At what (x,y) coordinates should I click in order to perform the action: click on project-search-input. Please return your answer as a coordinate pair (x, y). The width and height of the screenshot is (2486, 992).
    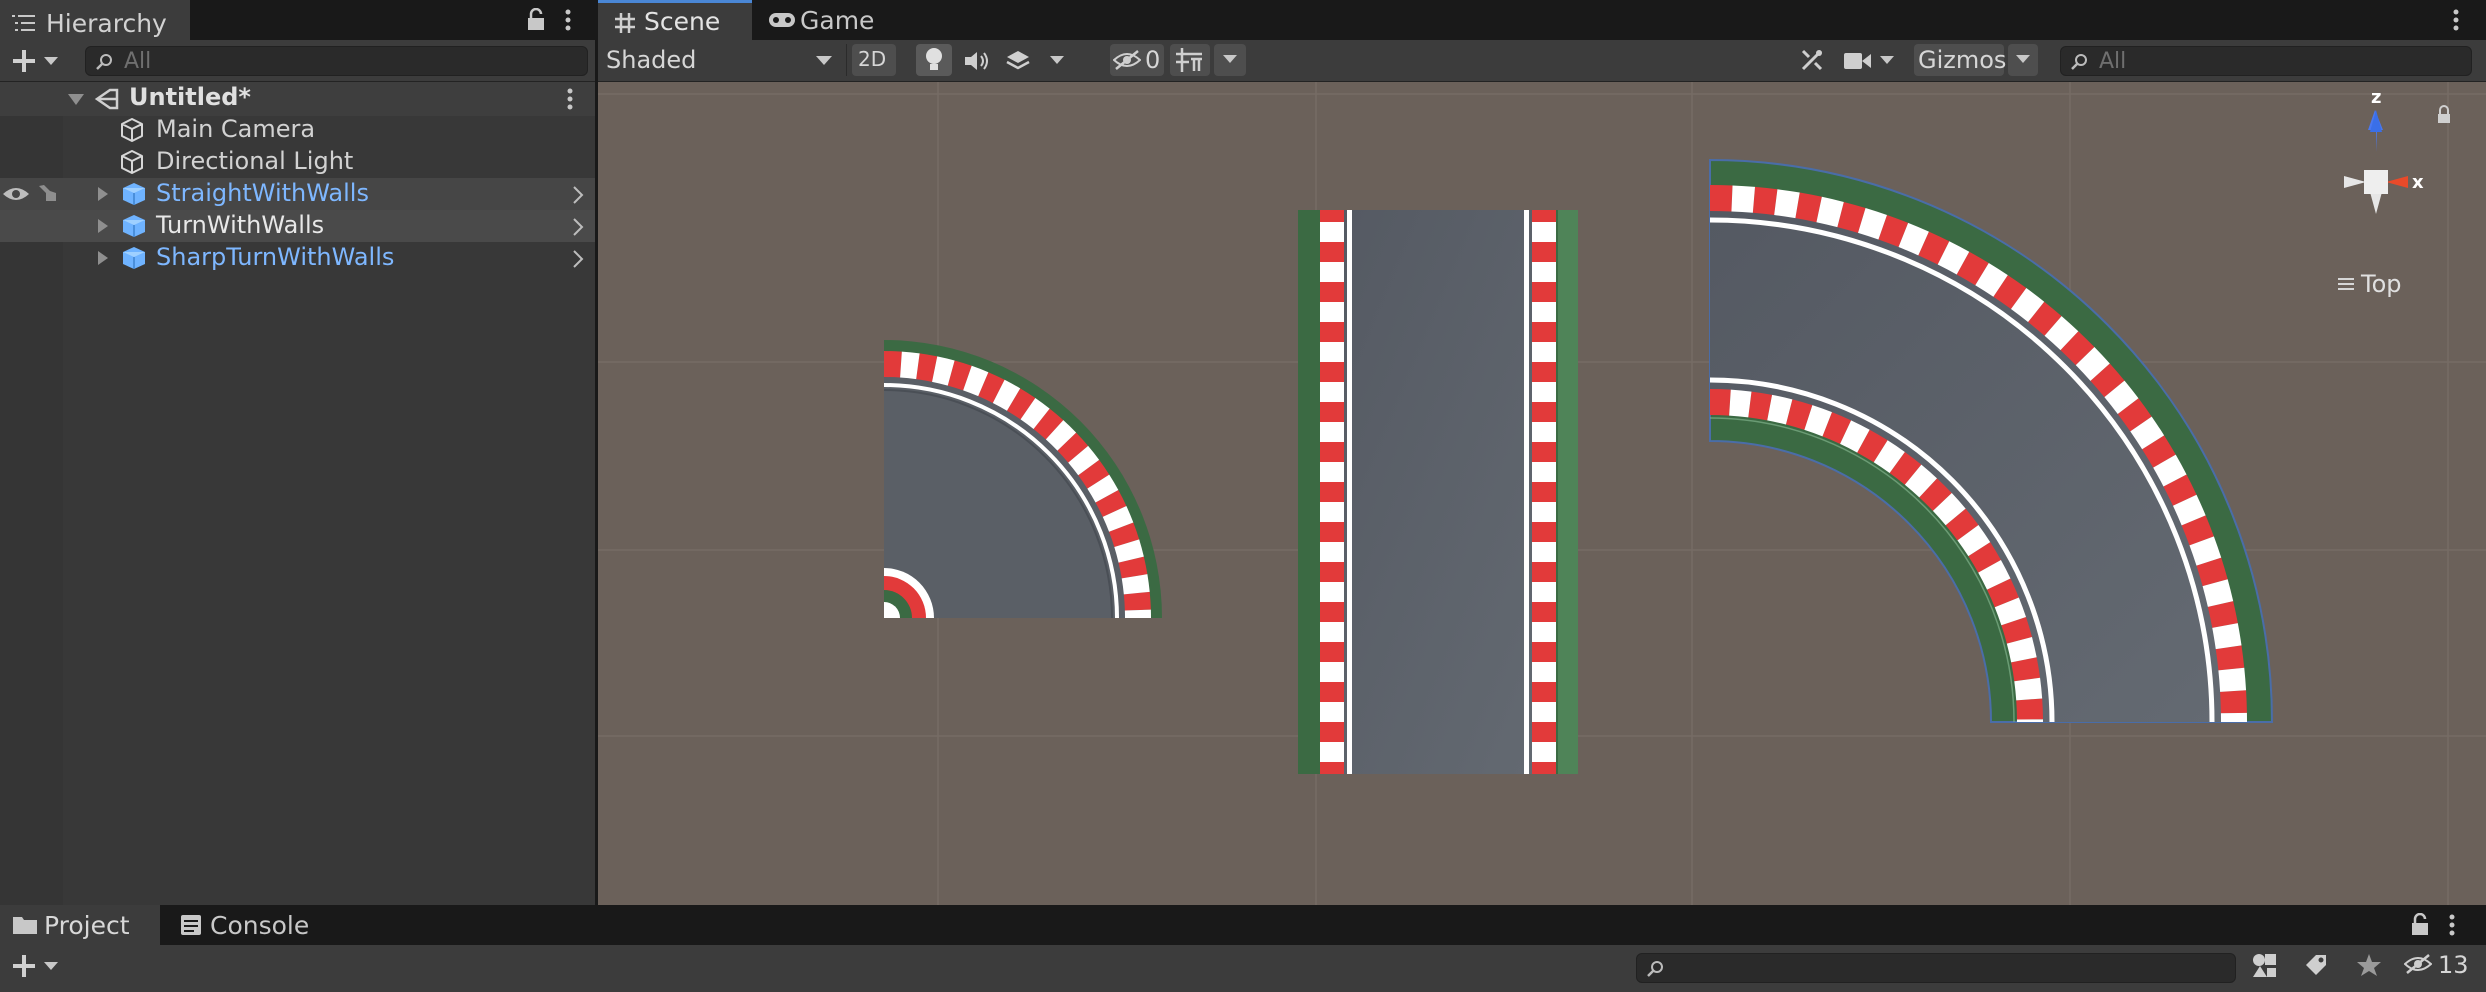
    Looking at the image, I should click on (1936, 968).